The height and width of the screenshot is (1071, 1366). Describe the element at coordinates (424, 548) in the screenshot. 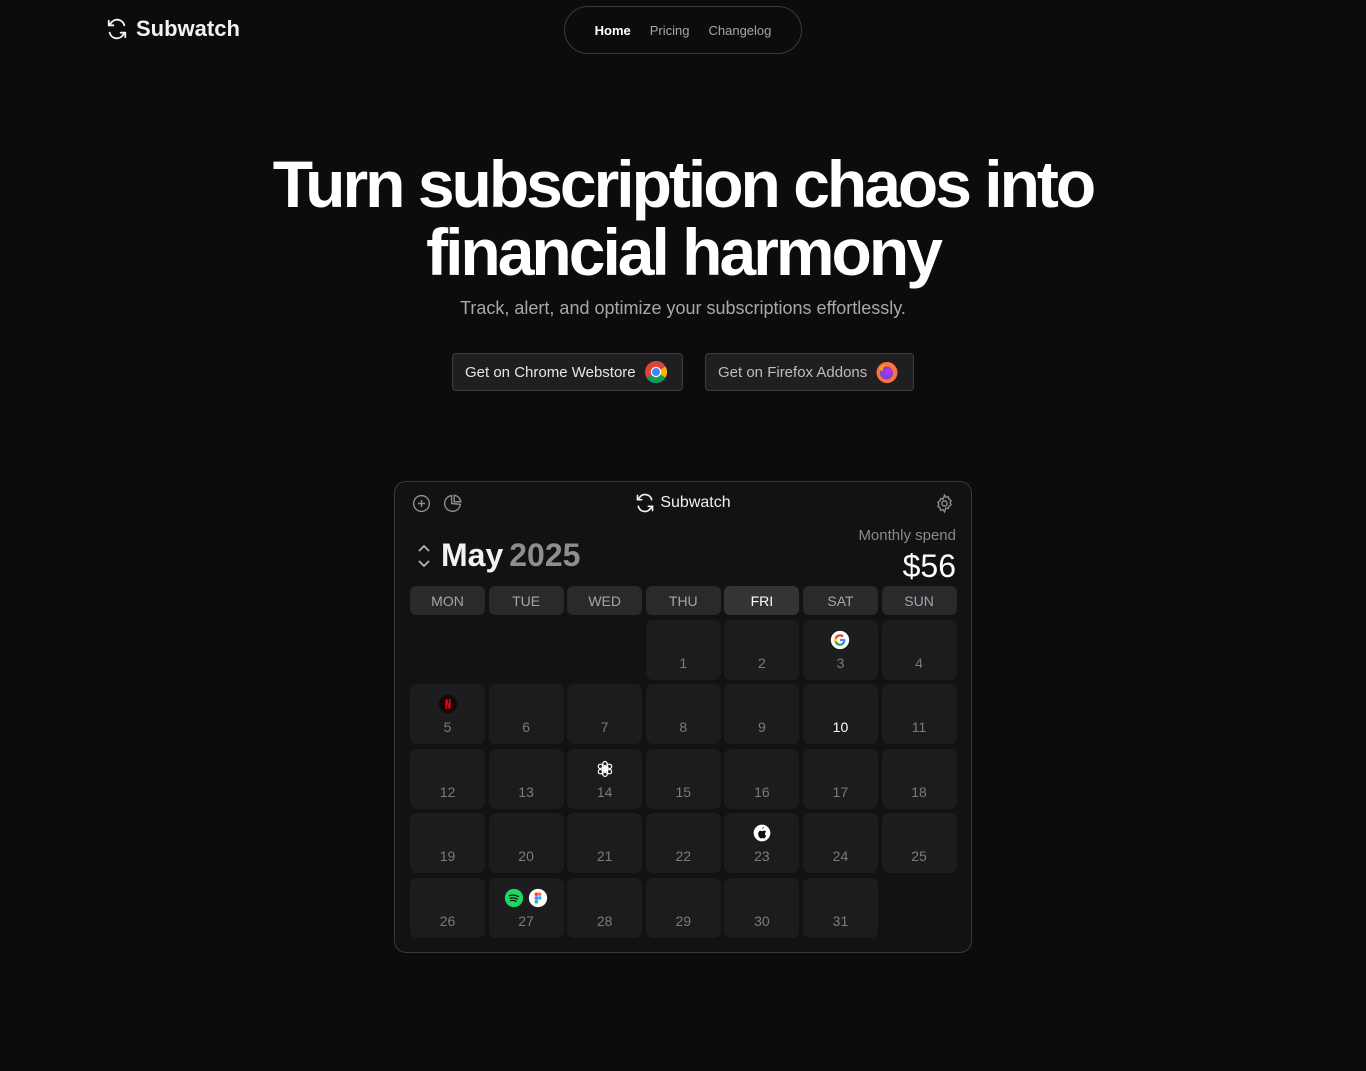

I see `chevron-up-icon` at that location.